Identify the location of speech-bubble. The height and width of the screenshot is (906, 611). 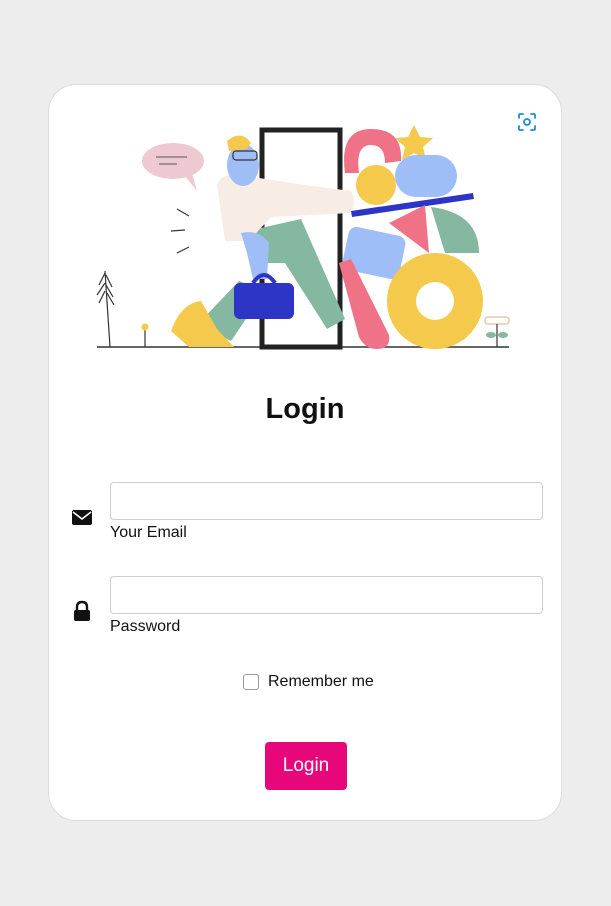
(173, 167).